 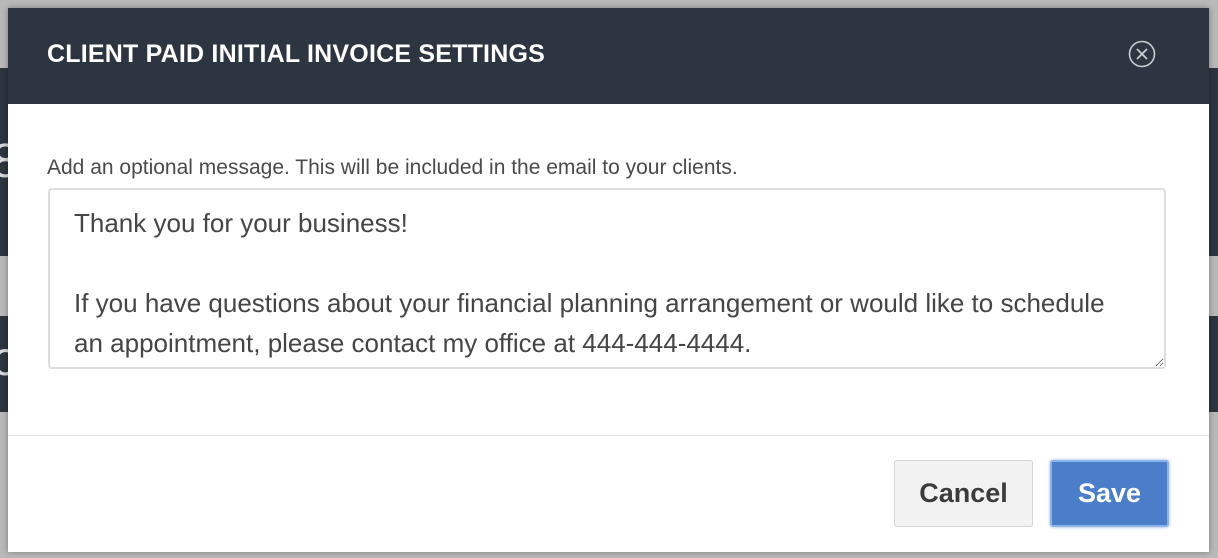 I want to click on circle-x-icon, so click(x=1142, y=54).